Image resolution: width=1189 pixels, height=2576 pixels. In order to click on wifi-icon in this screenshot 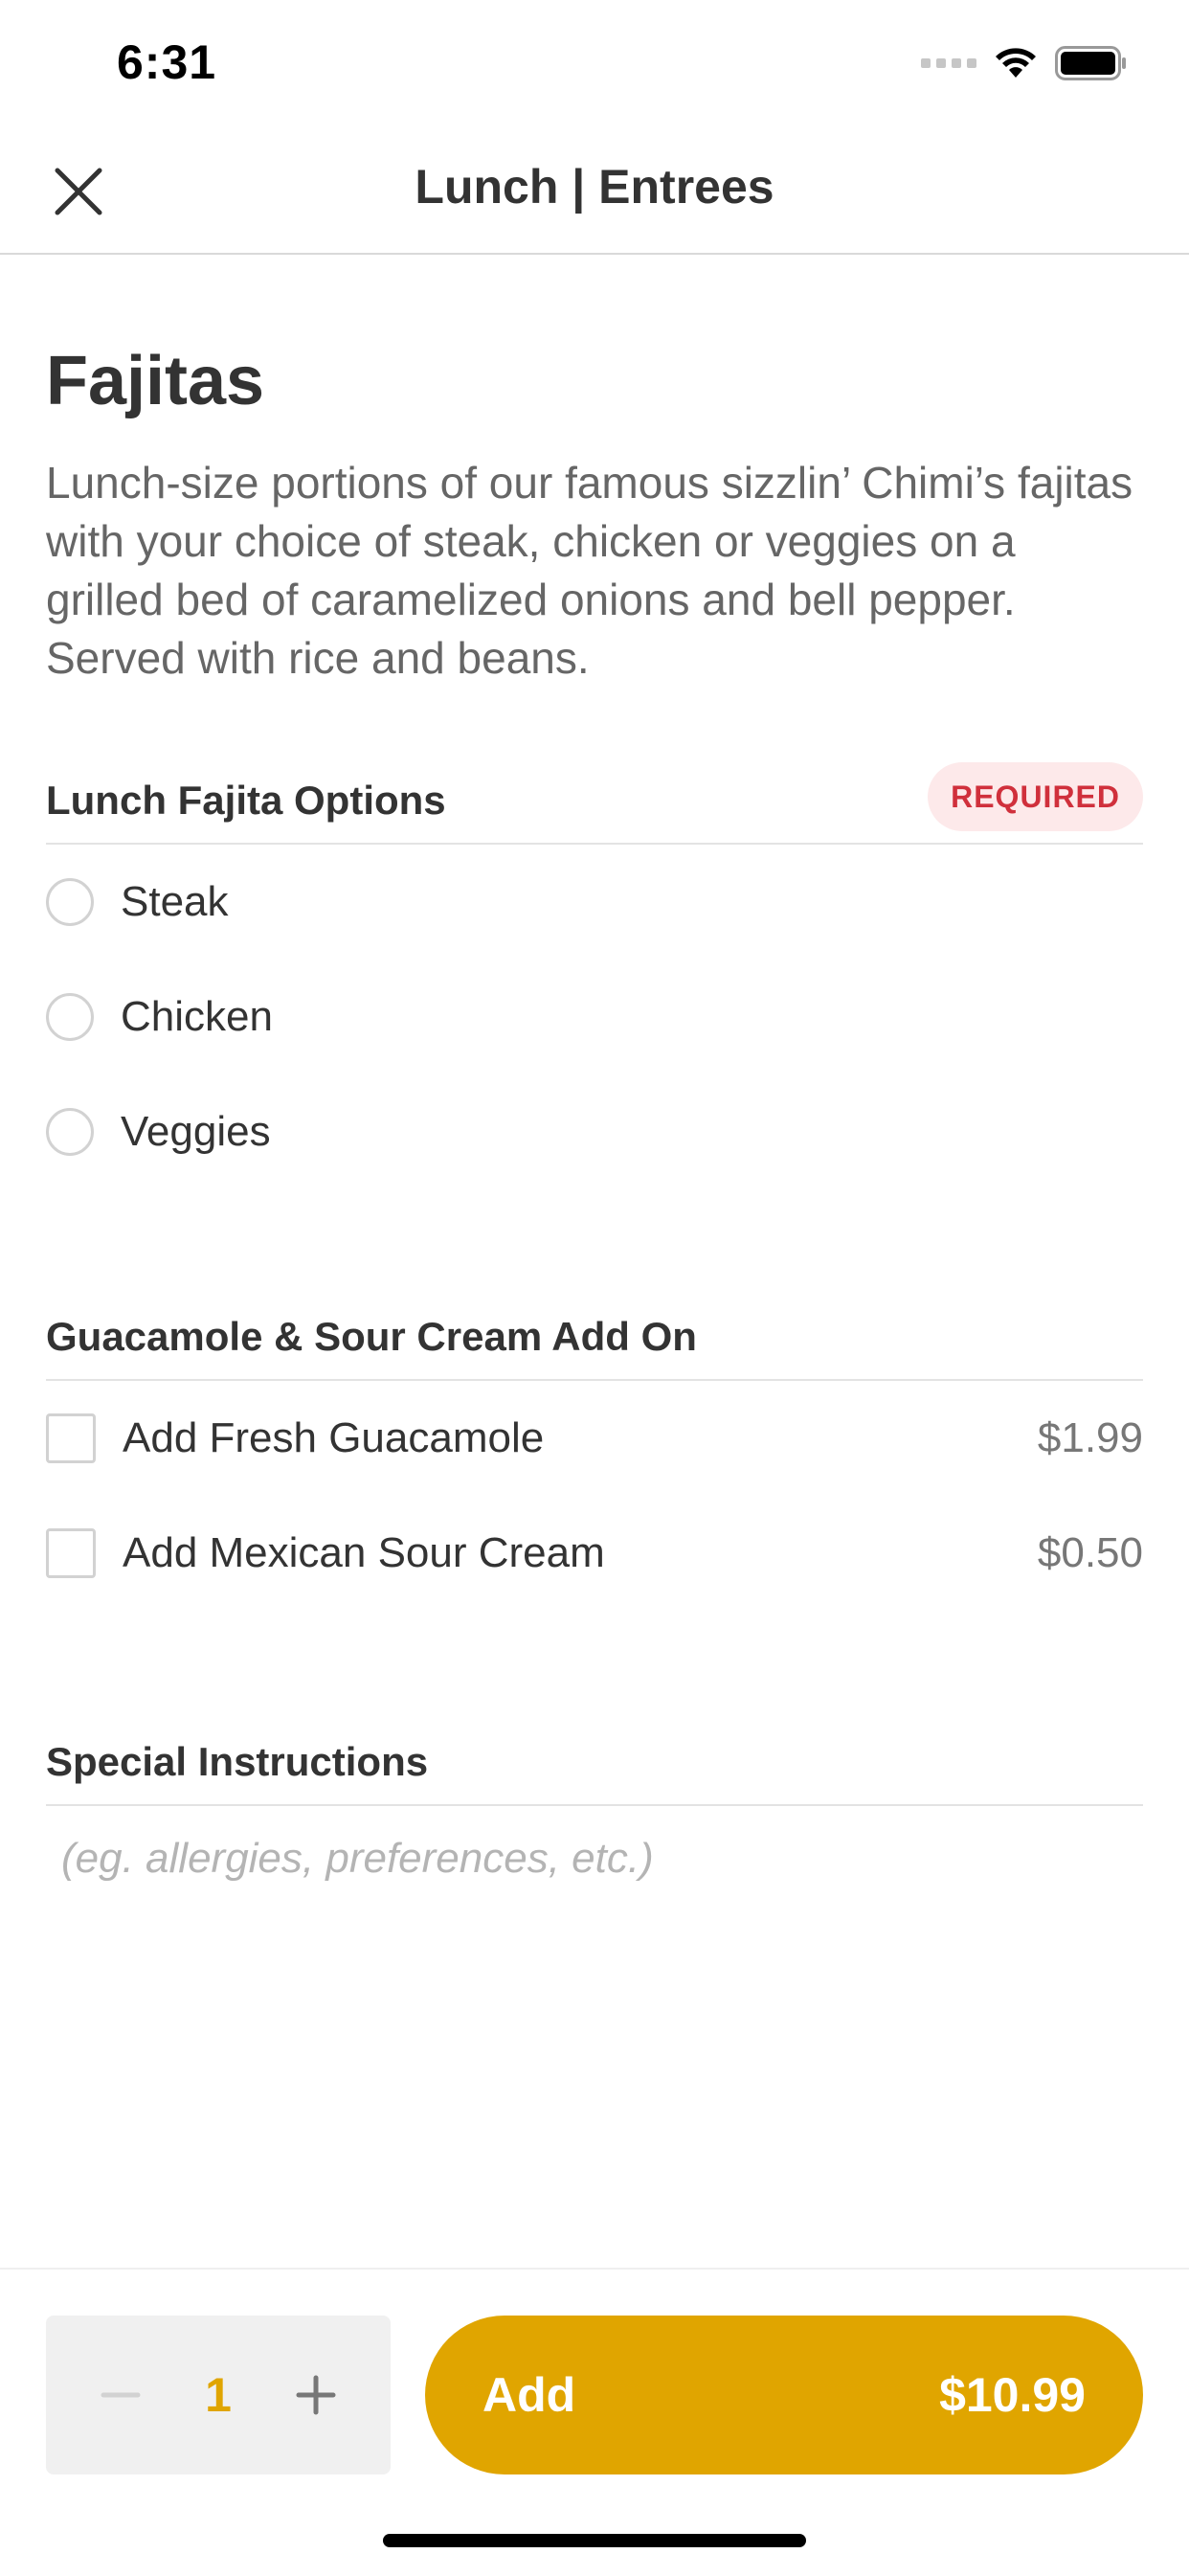, I will do `click(1016, 63)`.